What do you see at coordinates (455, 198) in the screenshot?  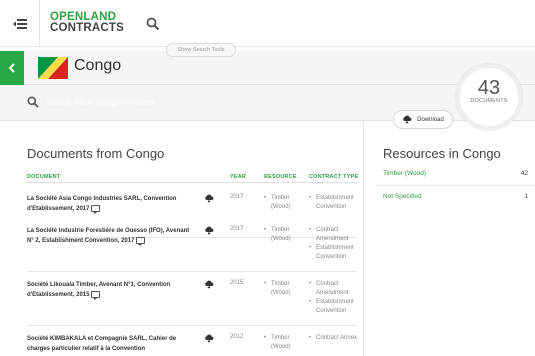 I see `resource-list-item: Not Specified 1` at bounding box center [455, 198].